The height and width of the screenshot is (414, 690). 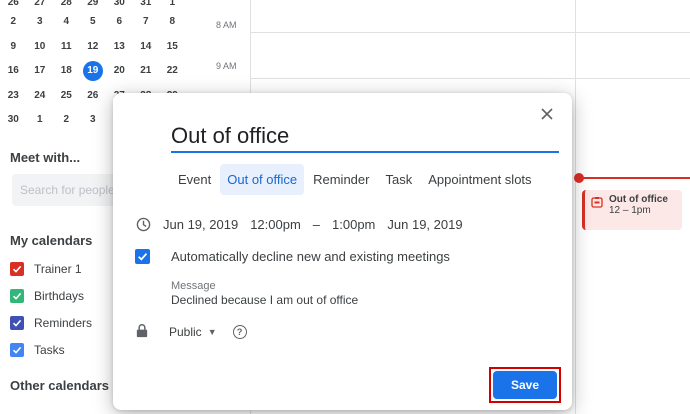 What do you see at coordinates (58, 269) in the screenshot?
I see `calendar-item-label: Trainer 1` at bounding box center [58, 269].